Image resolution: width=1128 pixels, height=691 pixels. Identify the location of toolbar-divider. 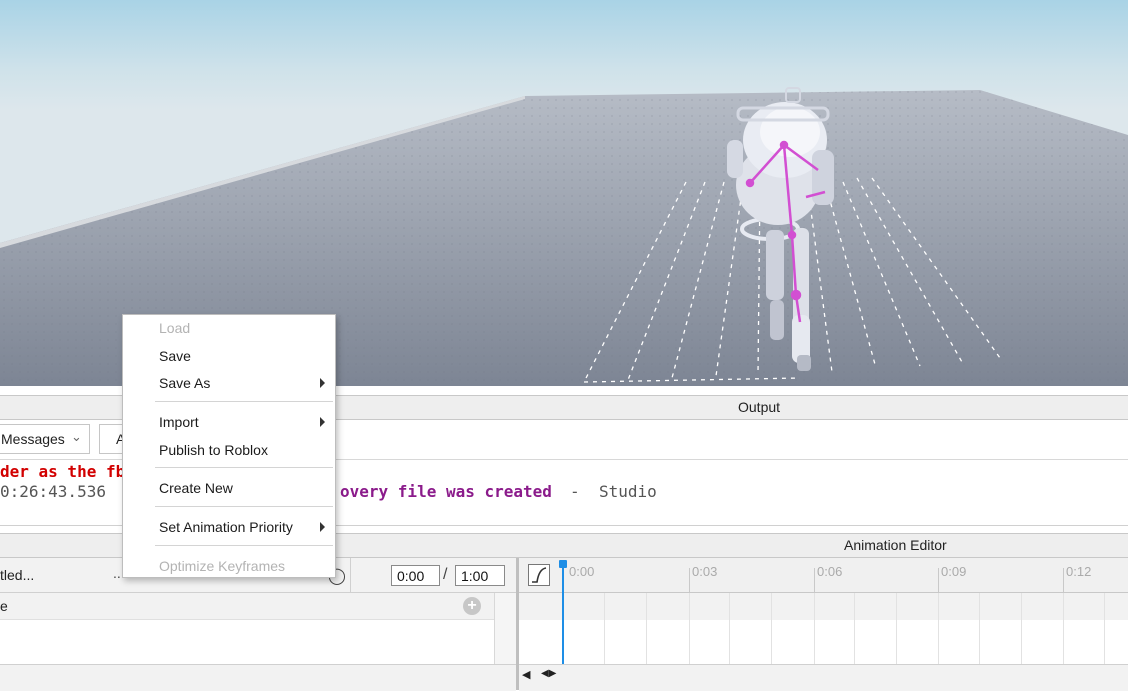
(350, 575).